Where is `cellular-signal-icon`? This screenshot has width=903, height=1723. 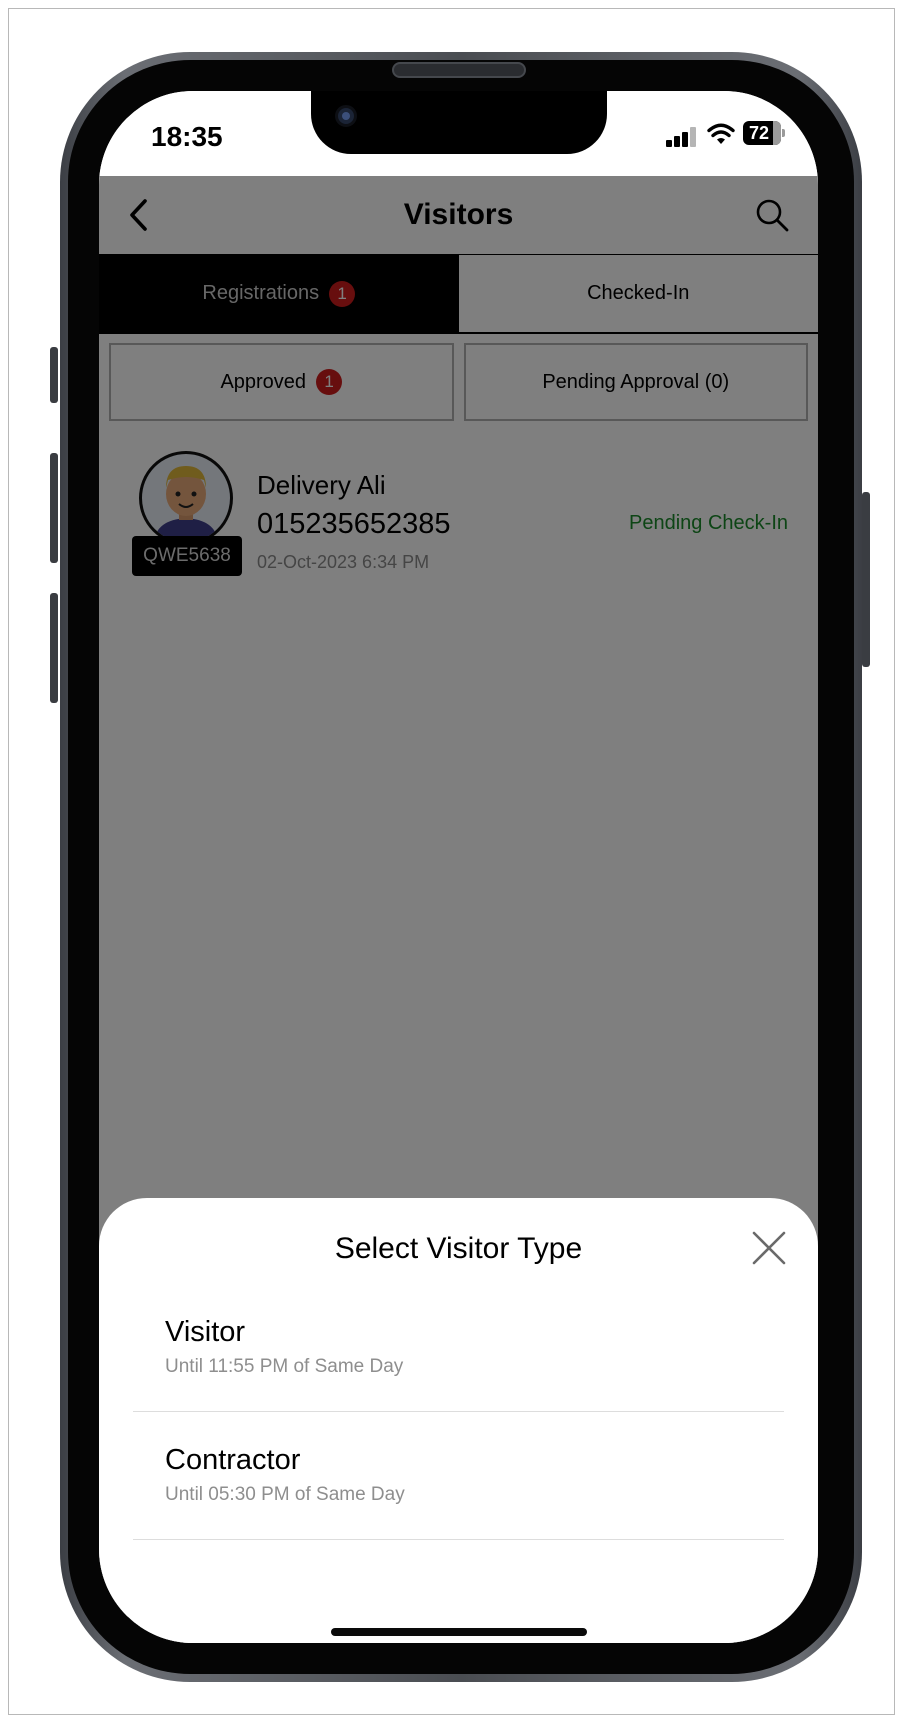 cellular-signal-icon is located at coordinates (682, 137).